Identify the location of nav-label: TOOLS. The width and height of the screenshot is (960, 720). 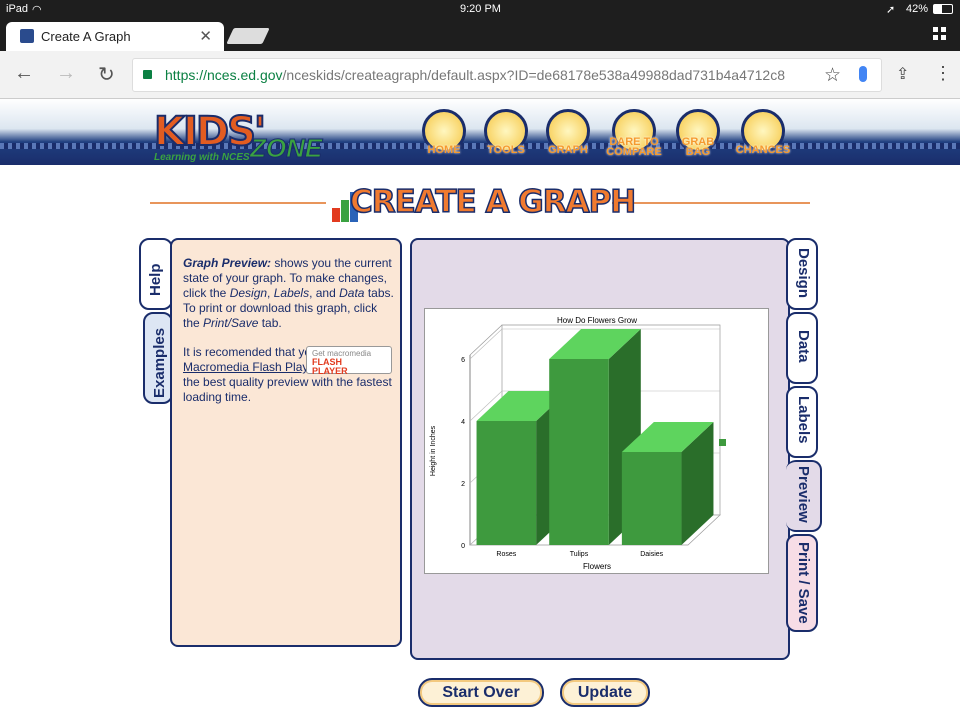
(506, 150).